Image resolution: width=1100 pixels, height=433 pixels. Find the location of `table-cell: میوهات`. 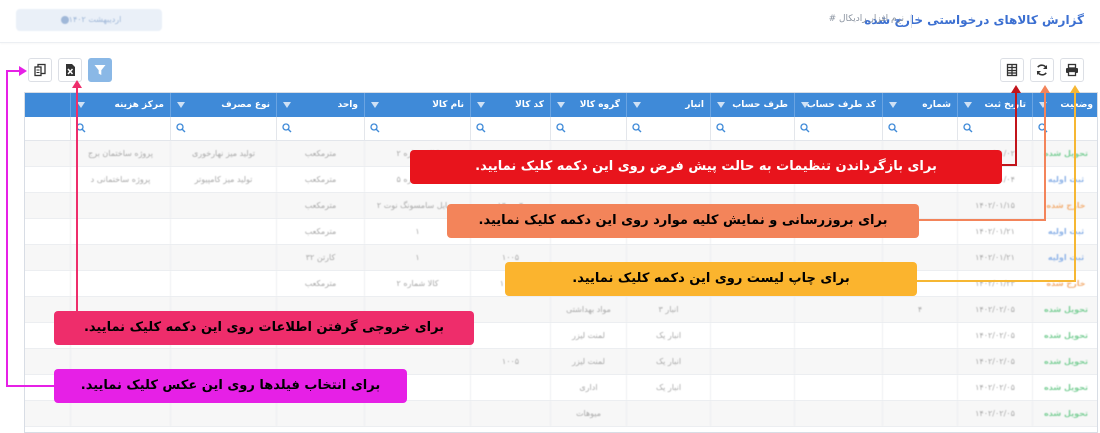

table-cell: میوهات is located at coordinates (588, 413).